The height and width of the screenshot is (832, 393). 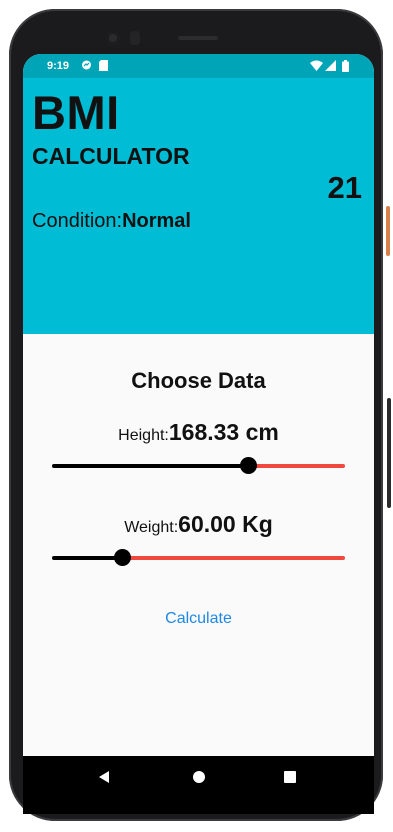 What do you see at coordinates (87, 558) in the screenshot?
I see `weight-slider-active-track` at bounding box center [87, 558].